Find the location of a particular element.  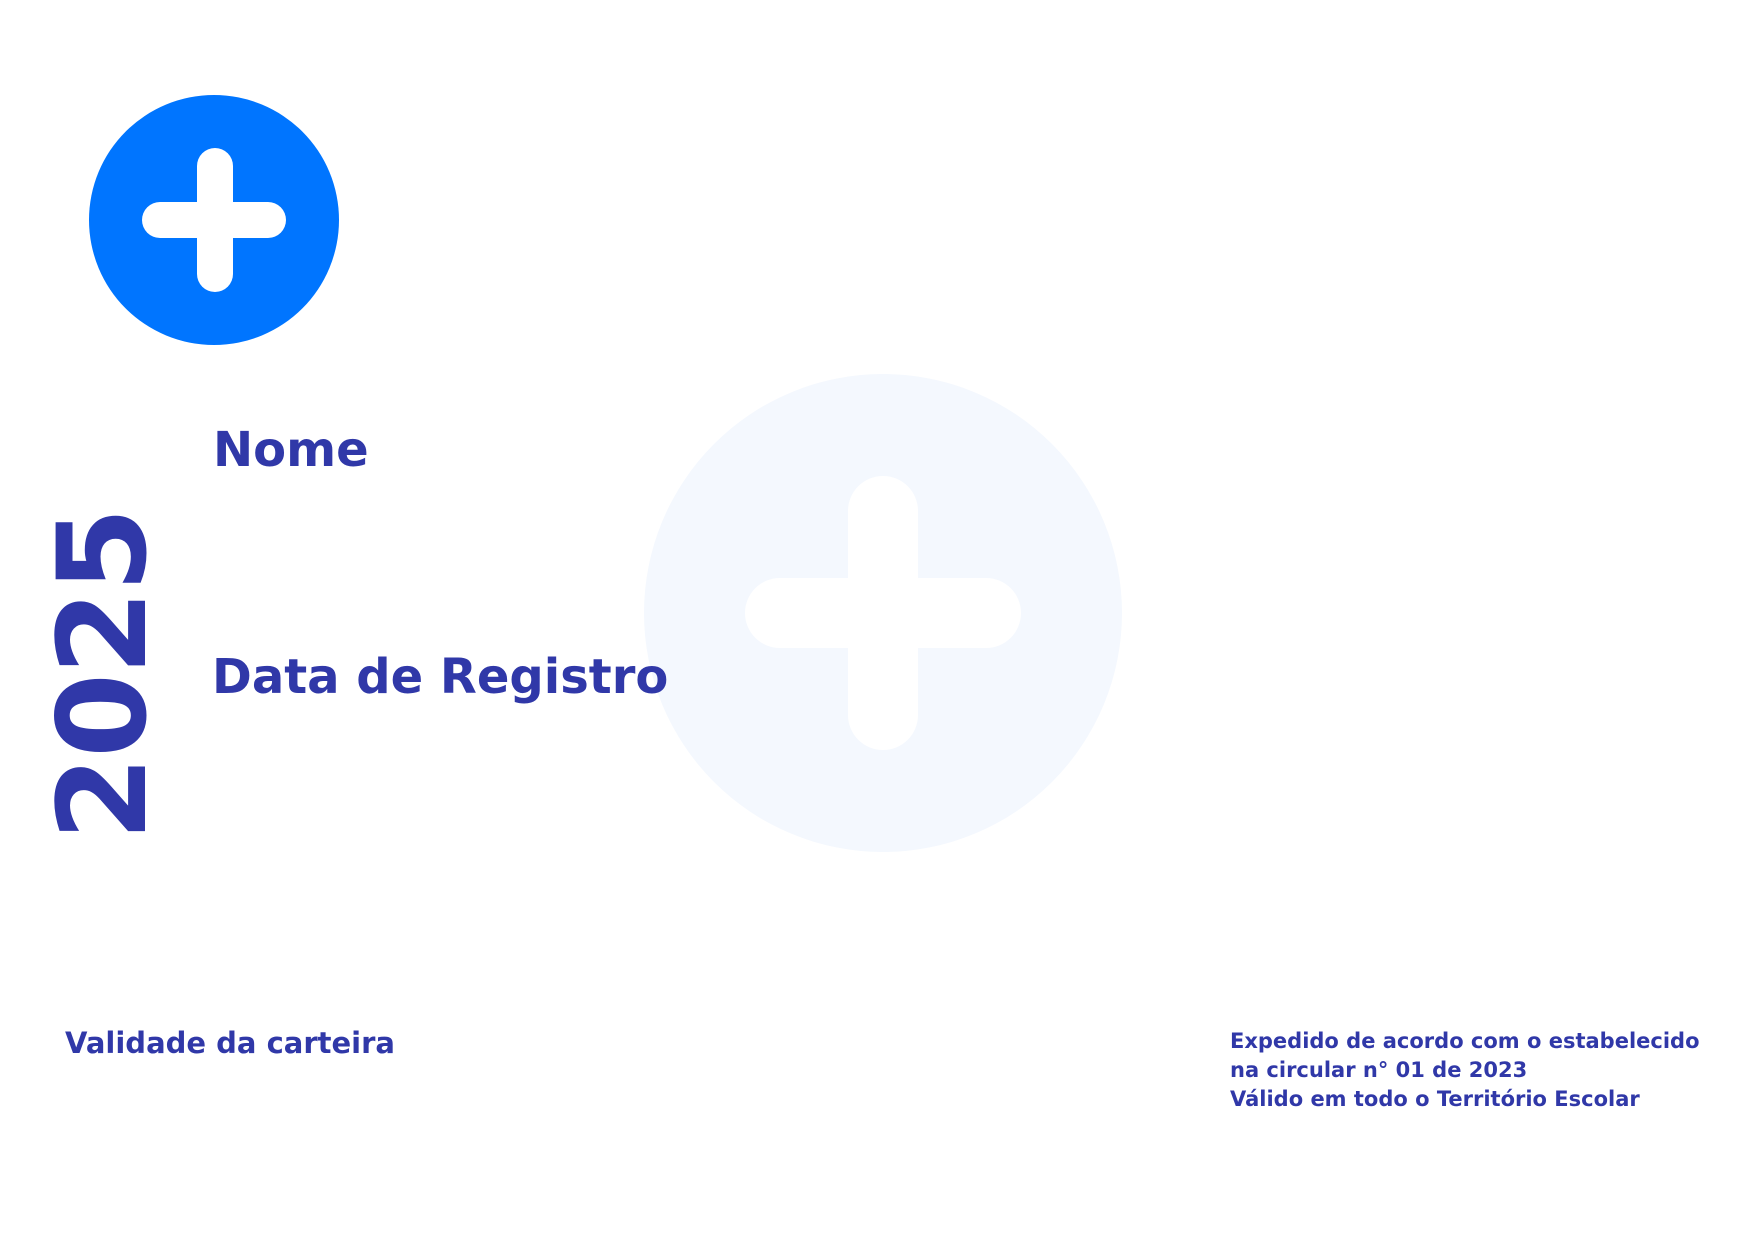

year-text: 2025 is located at coordinates (103, 675).